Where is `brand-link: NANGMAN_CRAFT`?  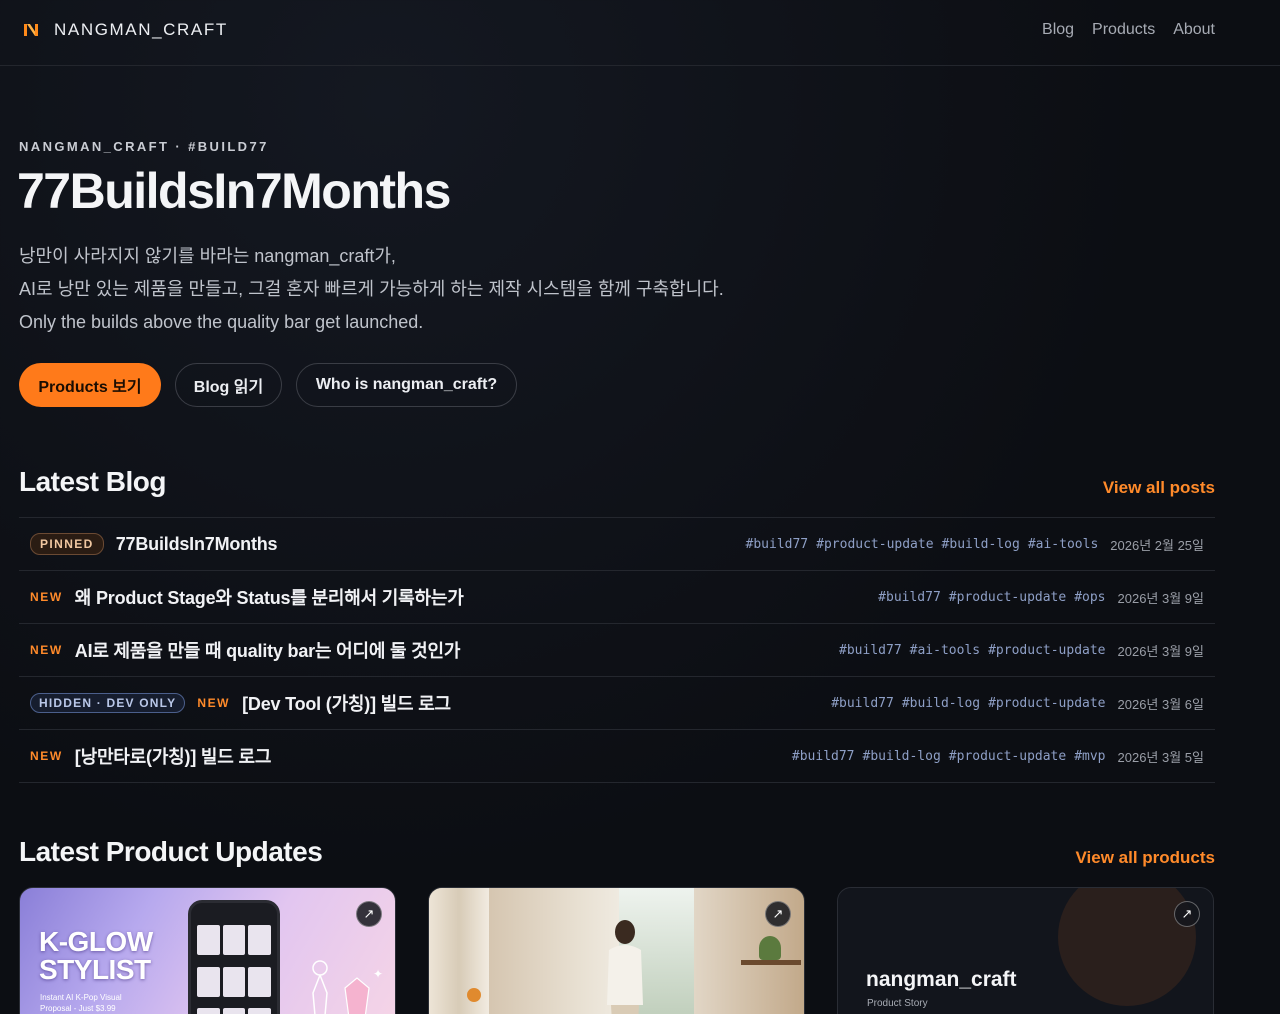 brand-link: NANGMAN_CRAFT is located at coordinates (125, 30).